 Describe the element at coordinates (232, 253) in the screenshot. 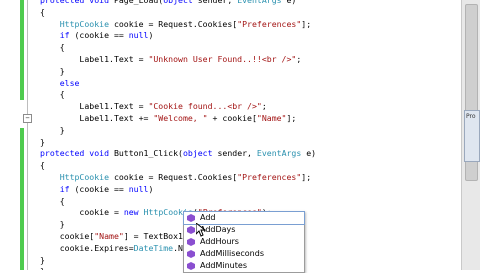

I see `intellisense-item-label: AddMilliseconds` at that location.